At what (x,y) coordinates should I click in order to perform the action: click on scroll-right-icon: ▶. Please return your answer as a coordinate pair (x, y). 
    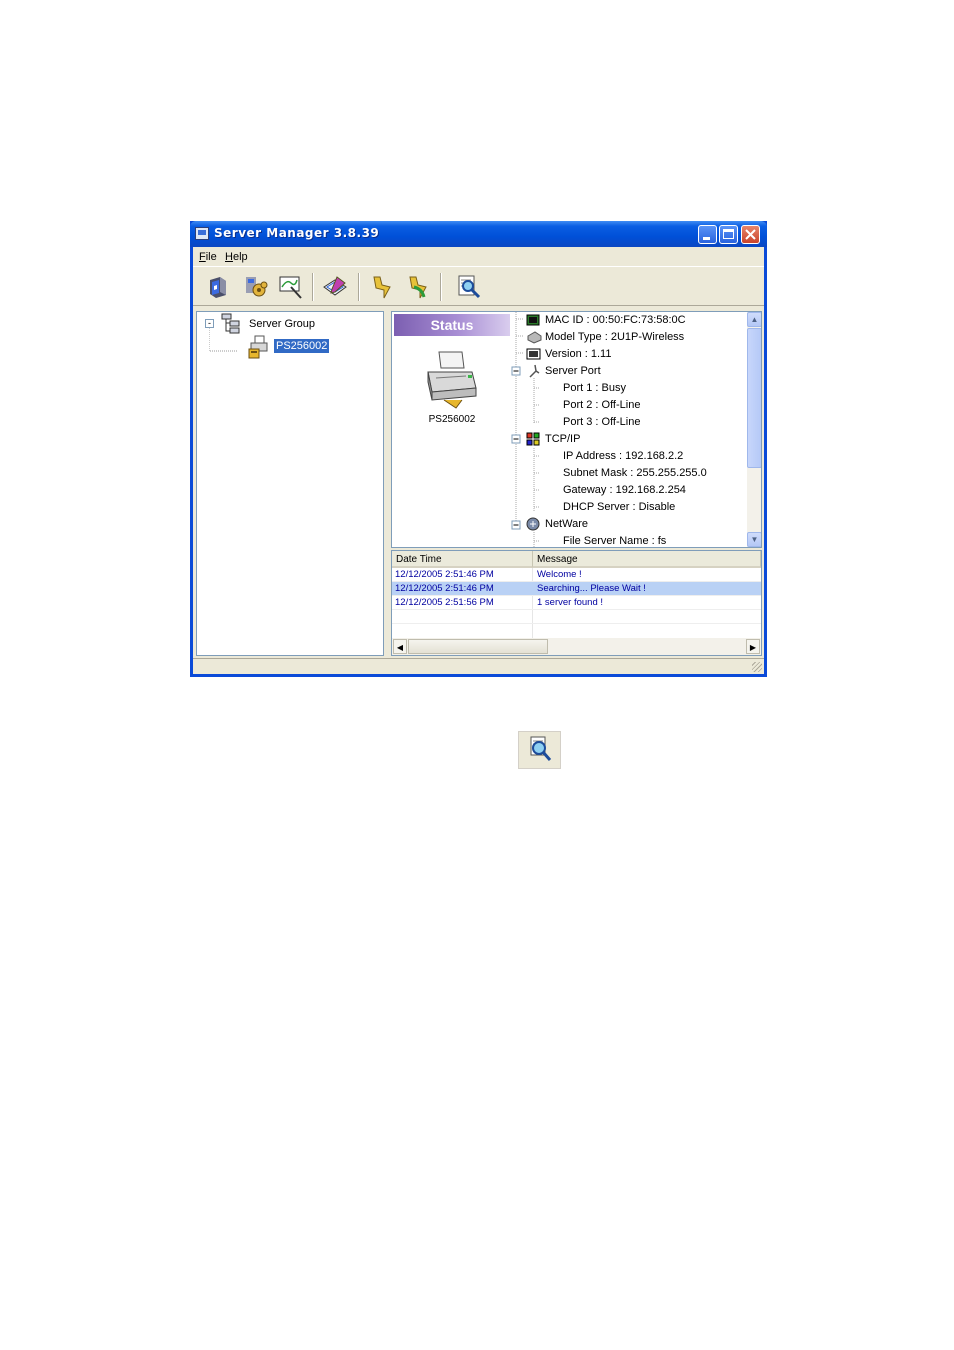
    Looking at the image, I should click on (753, 646).